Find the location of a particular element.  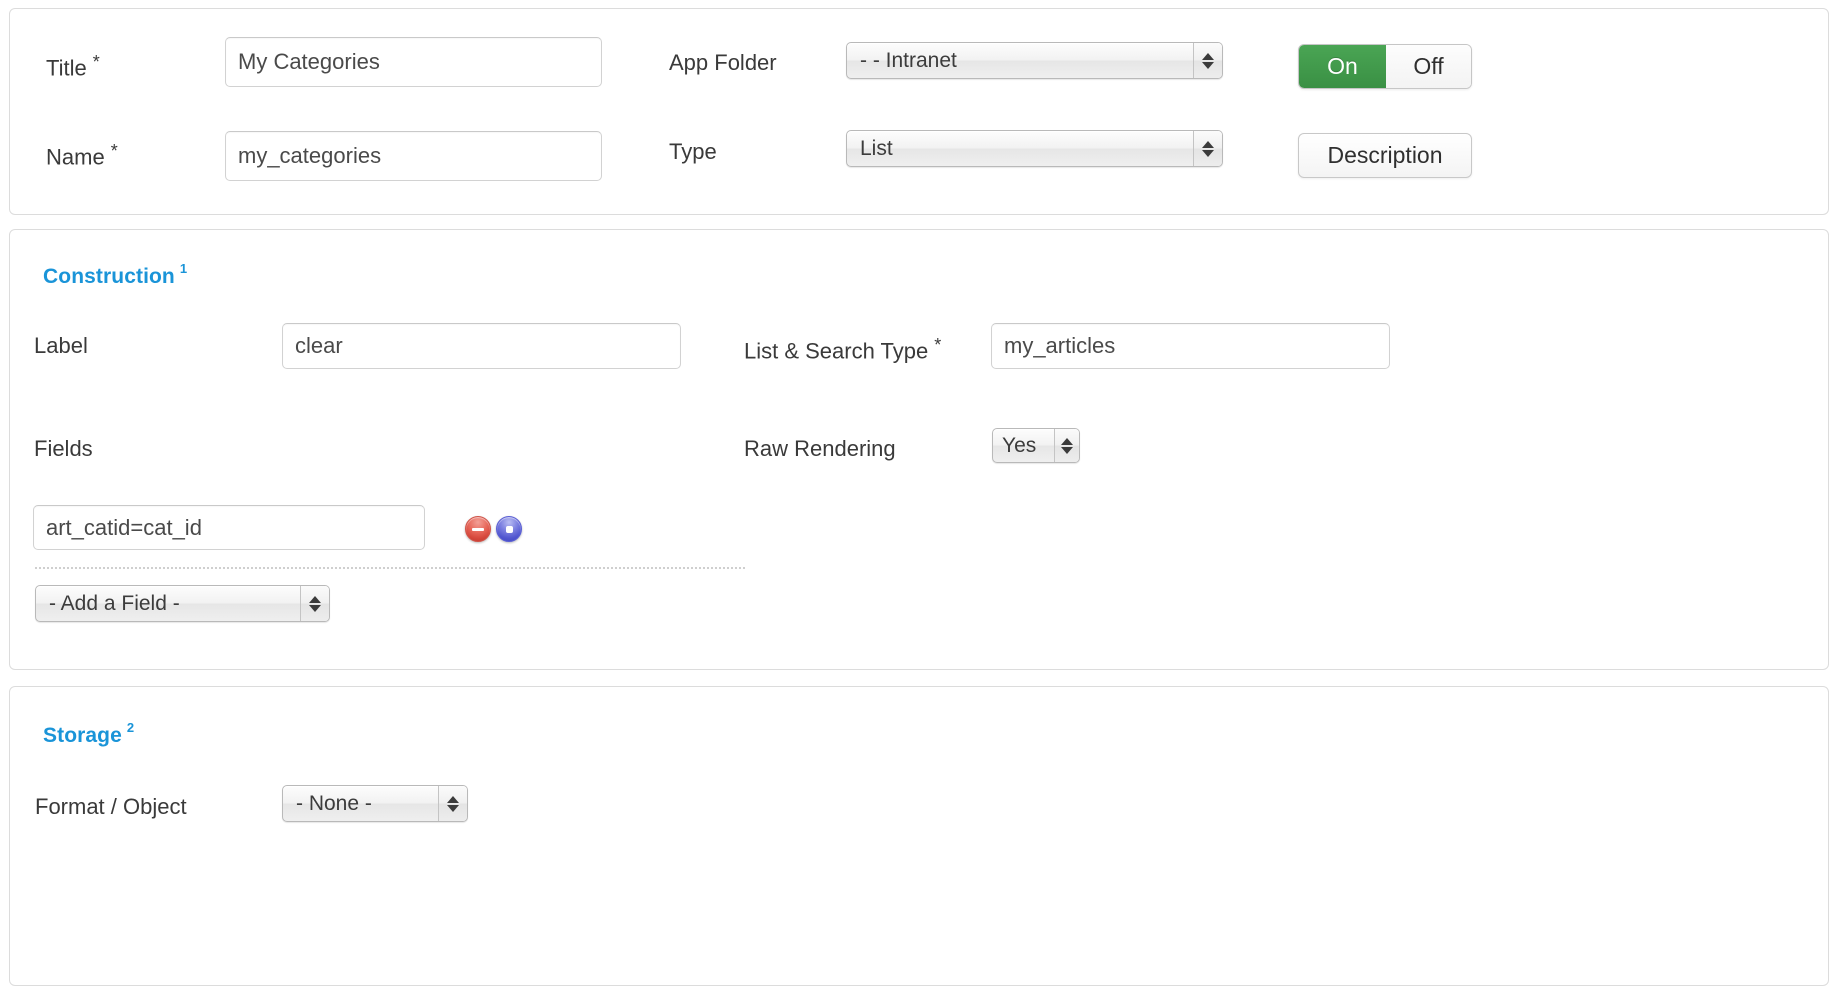

title-label-text: Title is located at coordinates (66, 68).